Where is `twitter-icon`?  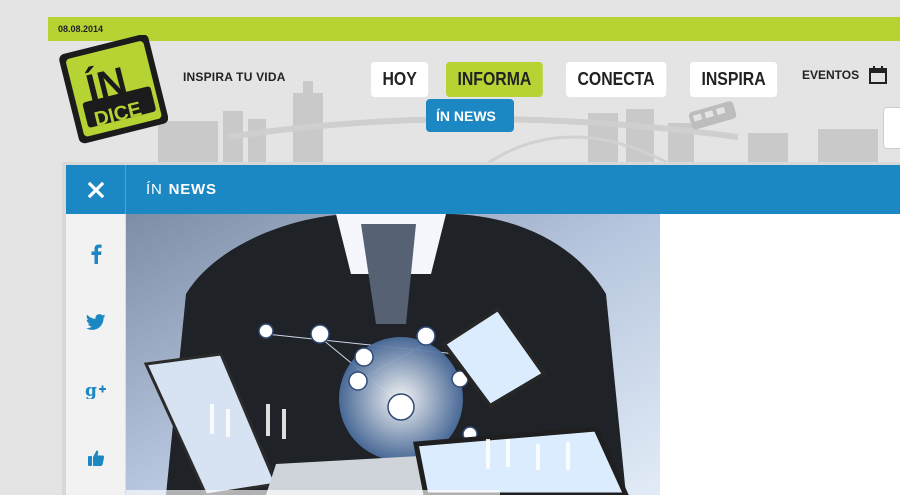 twitter-icon is located at coordinates (95, 322).